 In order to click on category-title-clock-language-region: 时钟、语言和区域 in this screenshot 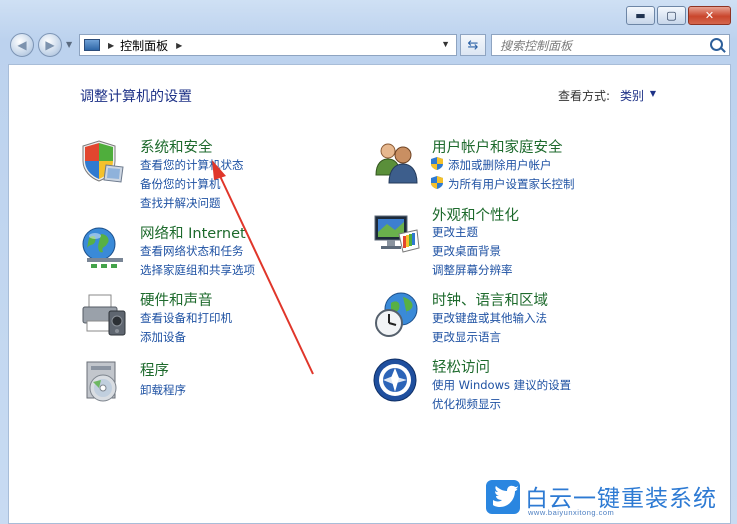, I will do `click(490, 299)`.